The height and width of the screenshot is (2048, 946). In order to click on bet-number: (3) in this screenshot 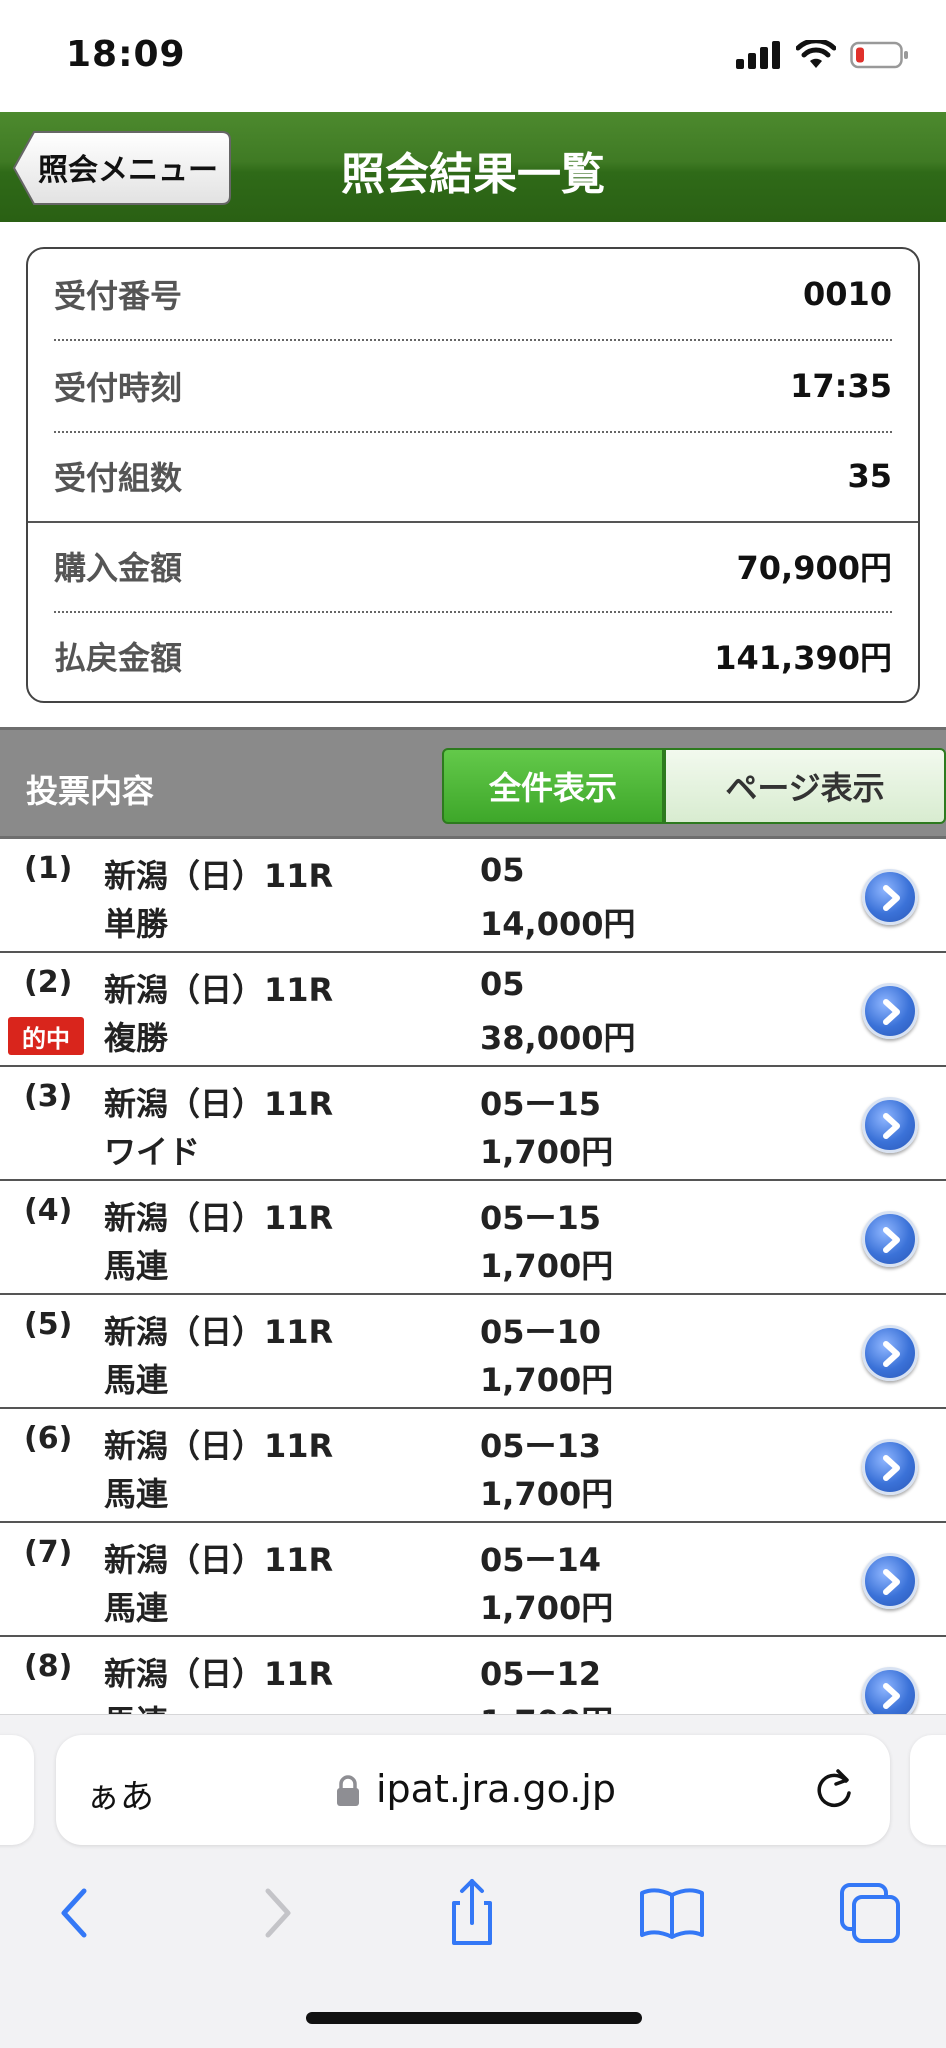, I will do `click(48, 1096)`.